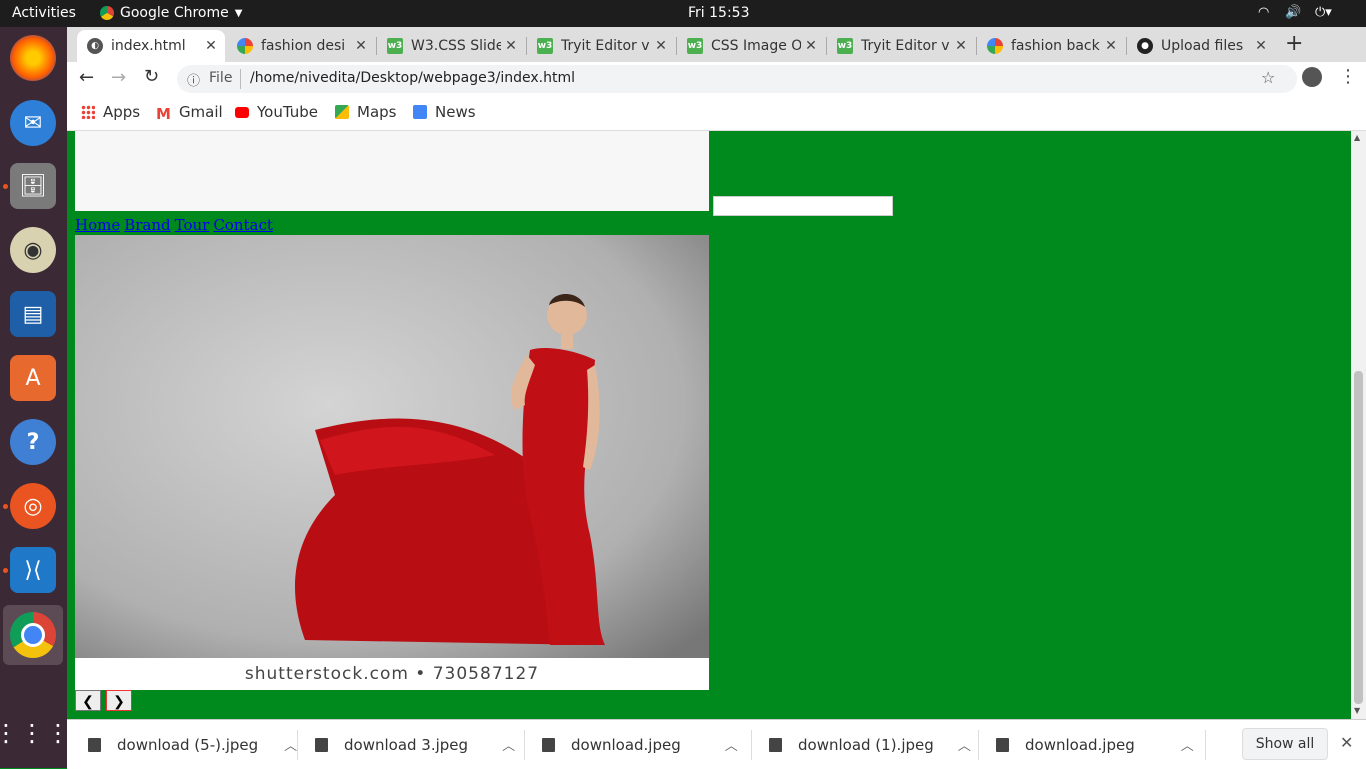 The width and height of the screenshot is (1366, 769). Describe the element at coordinates (33, 123) in the screenshot. I see `thunderbird-icon: ✉` at that location.